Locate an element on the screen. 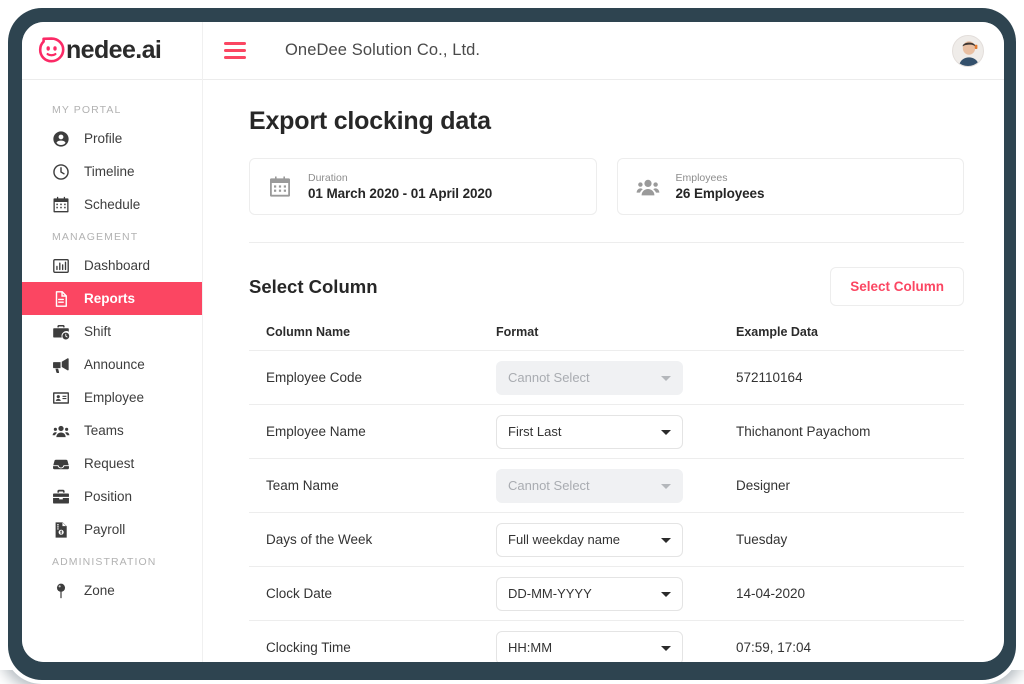 The image size is (1024, 684). sidebar-item-reports: Reports is located at coordinates (112, 298).